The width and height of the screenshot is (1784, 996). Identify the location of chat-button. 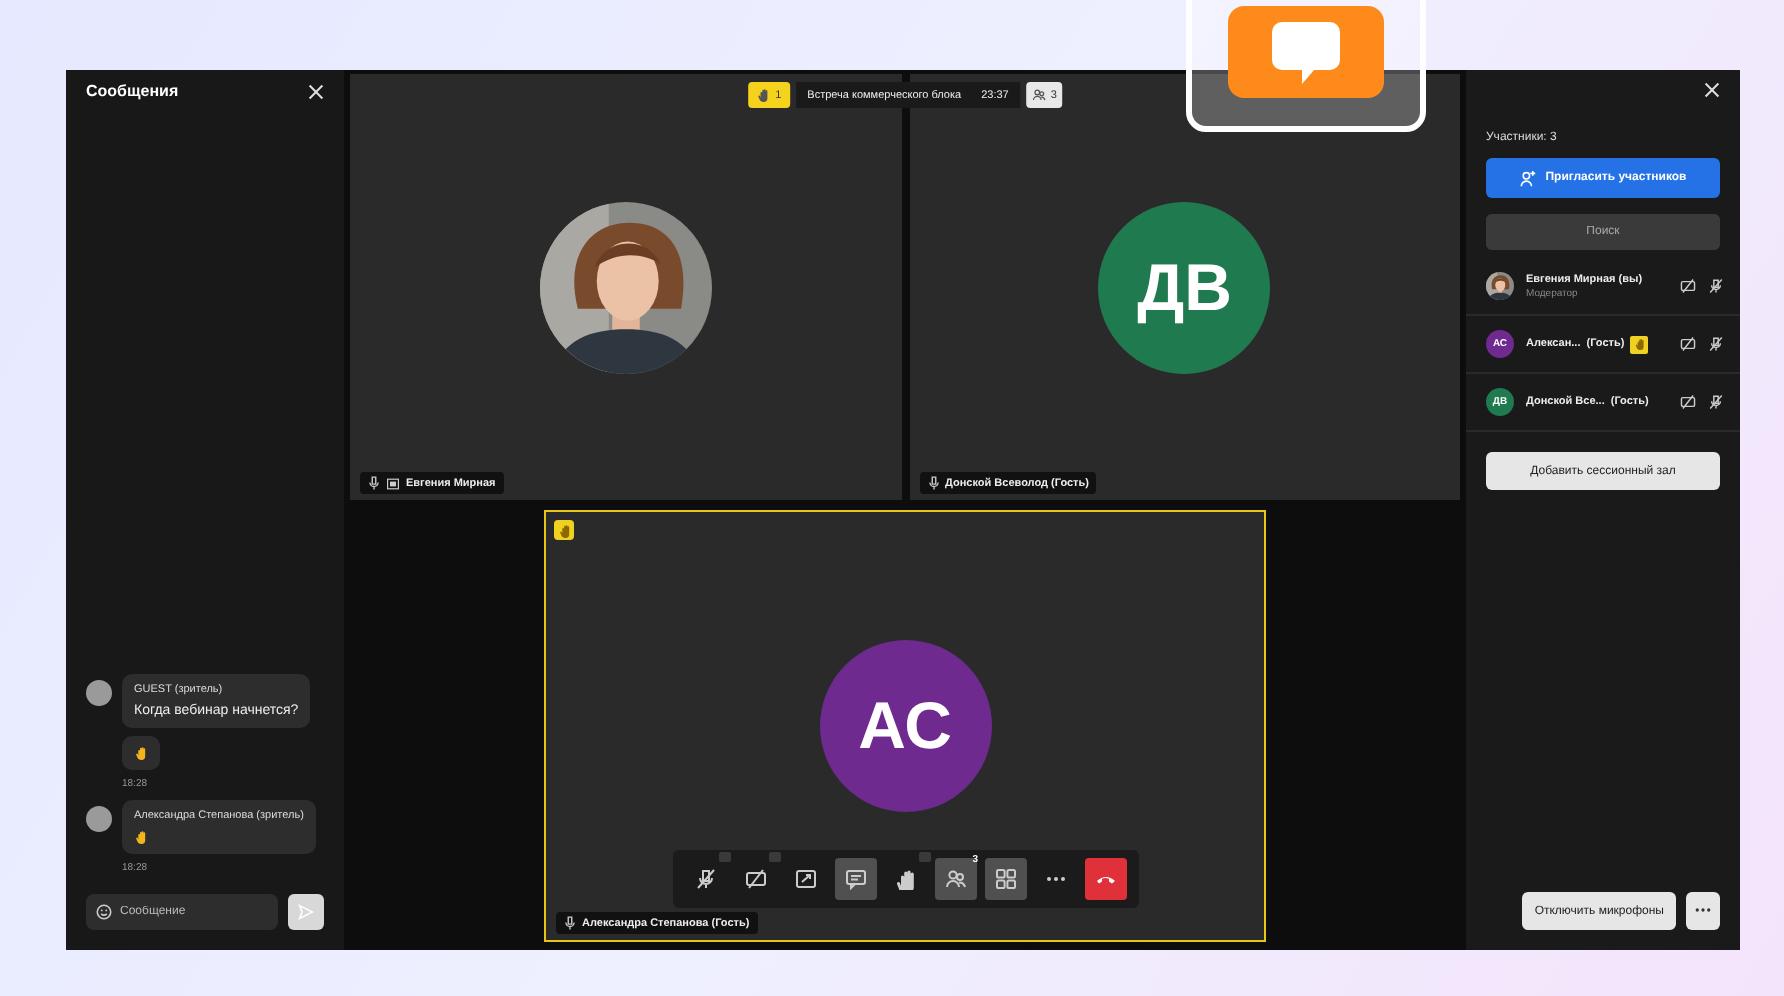
(855, 879).